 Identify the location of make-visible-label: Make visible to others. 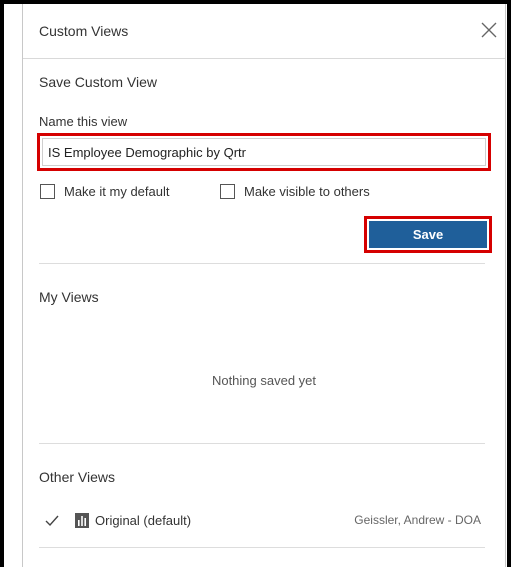
(307, 191).